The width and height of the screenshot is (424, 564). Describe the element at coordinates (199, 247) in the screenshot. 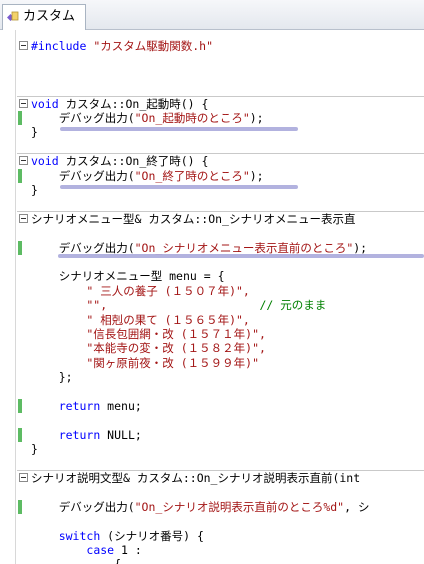

I see `code-text: デバッグ出力("On_シナリオメニュー表示直前のところ");` at that location.